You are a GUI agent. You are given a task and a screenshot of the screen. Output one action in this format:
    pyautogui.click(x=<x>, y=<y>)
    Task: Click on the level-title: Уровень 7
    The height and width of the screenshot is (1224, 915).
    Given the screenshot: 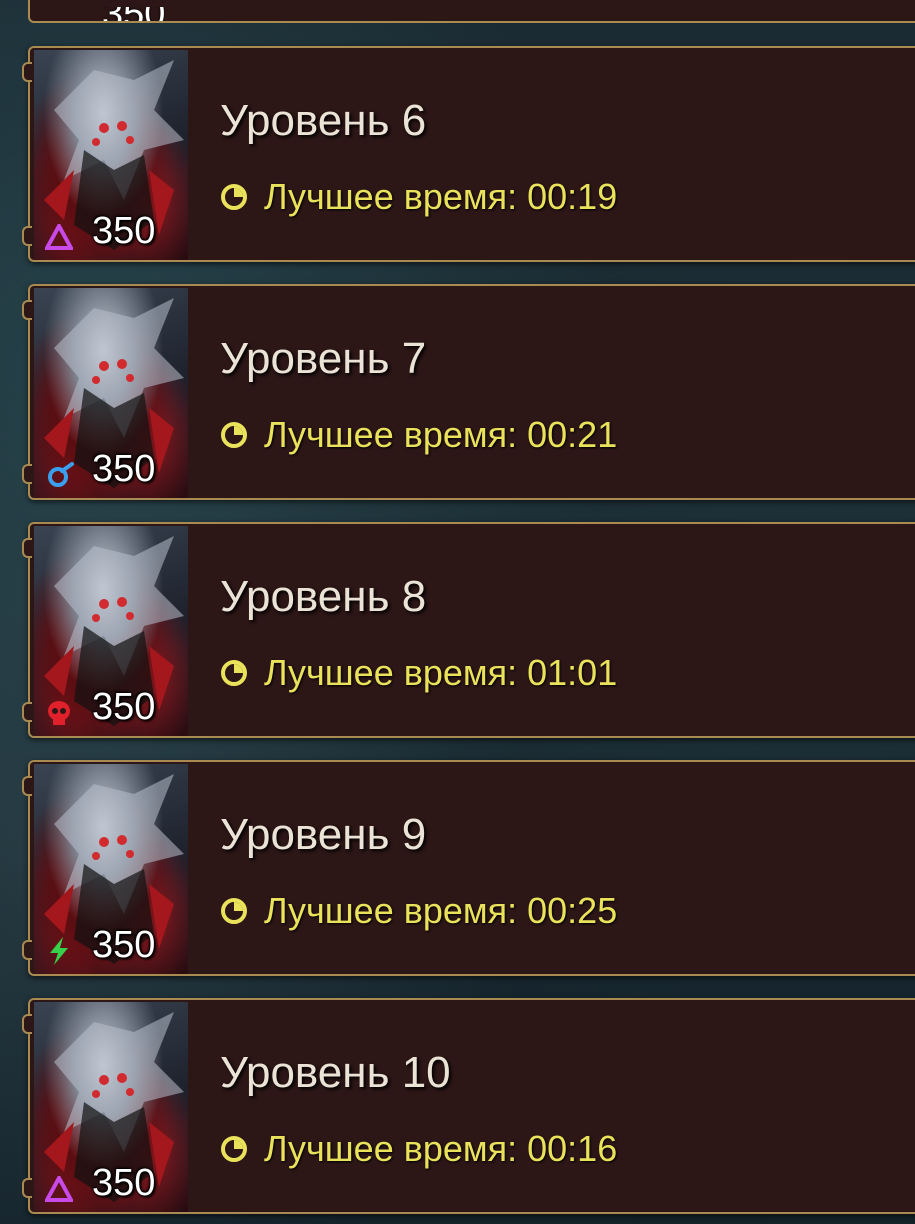 What is the action you would take?
    pyautogui.click(x=323, y=358)
    